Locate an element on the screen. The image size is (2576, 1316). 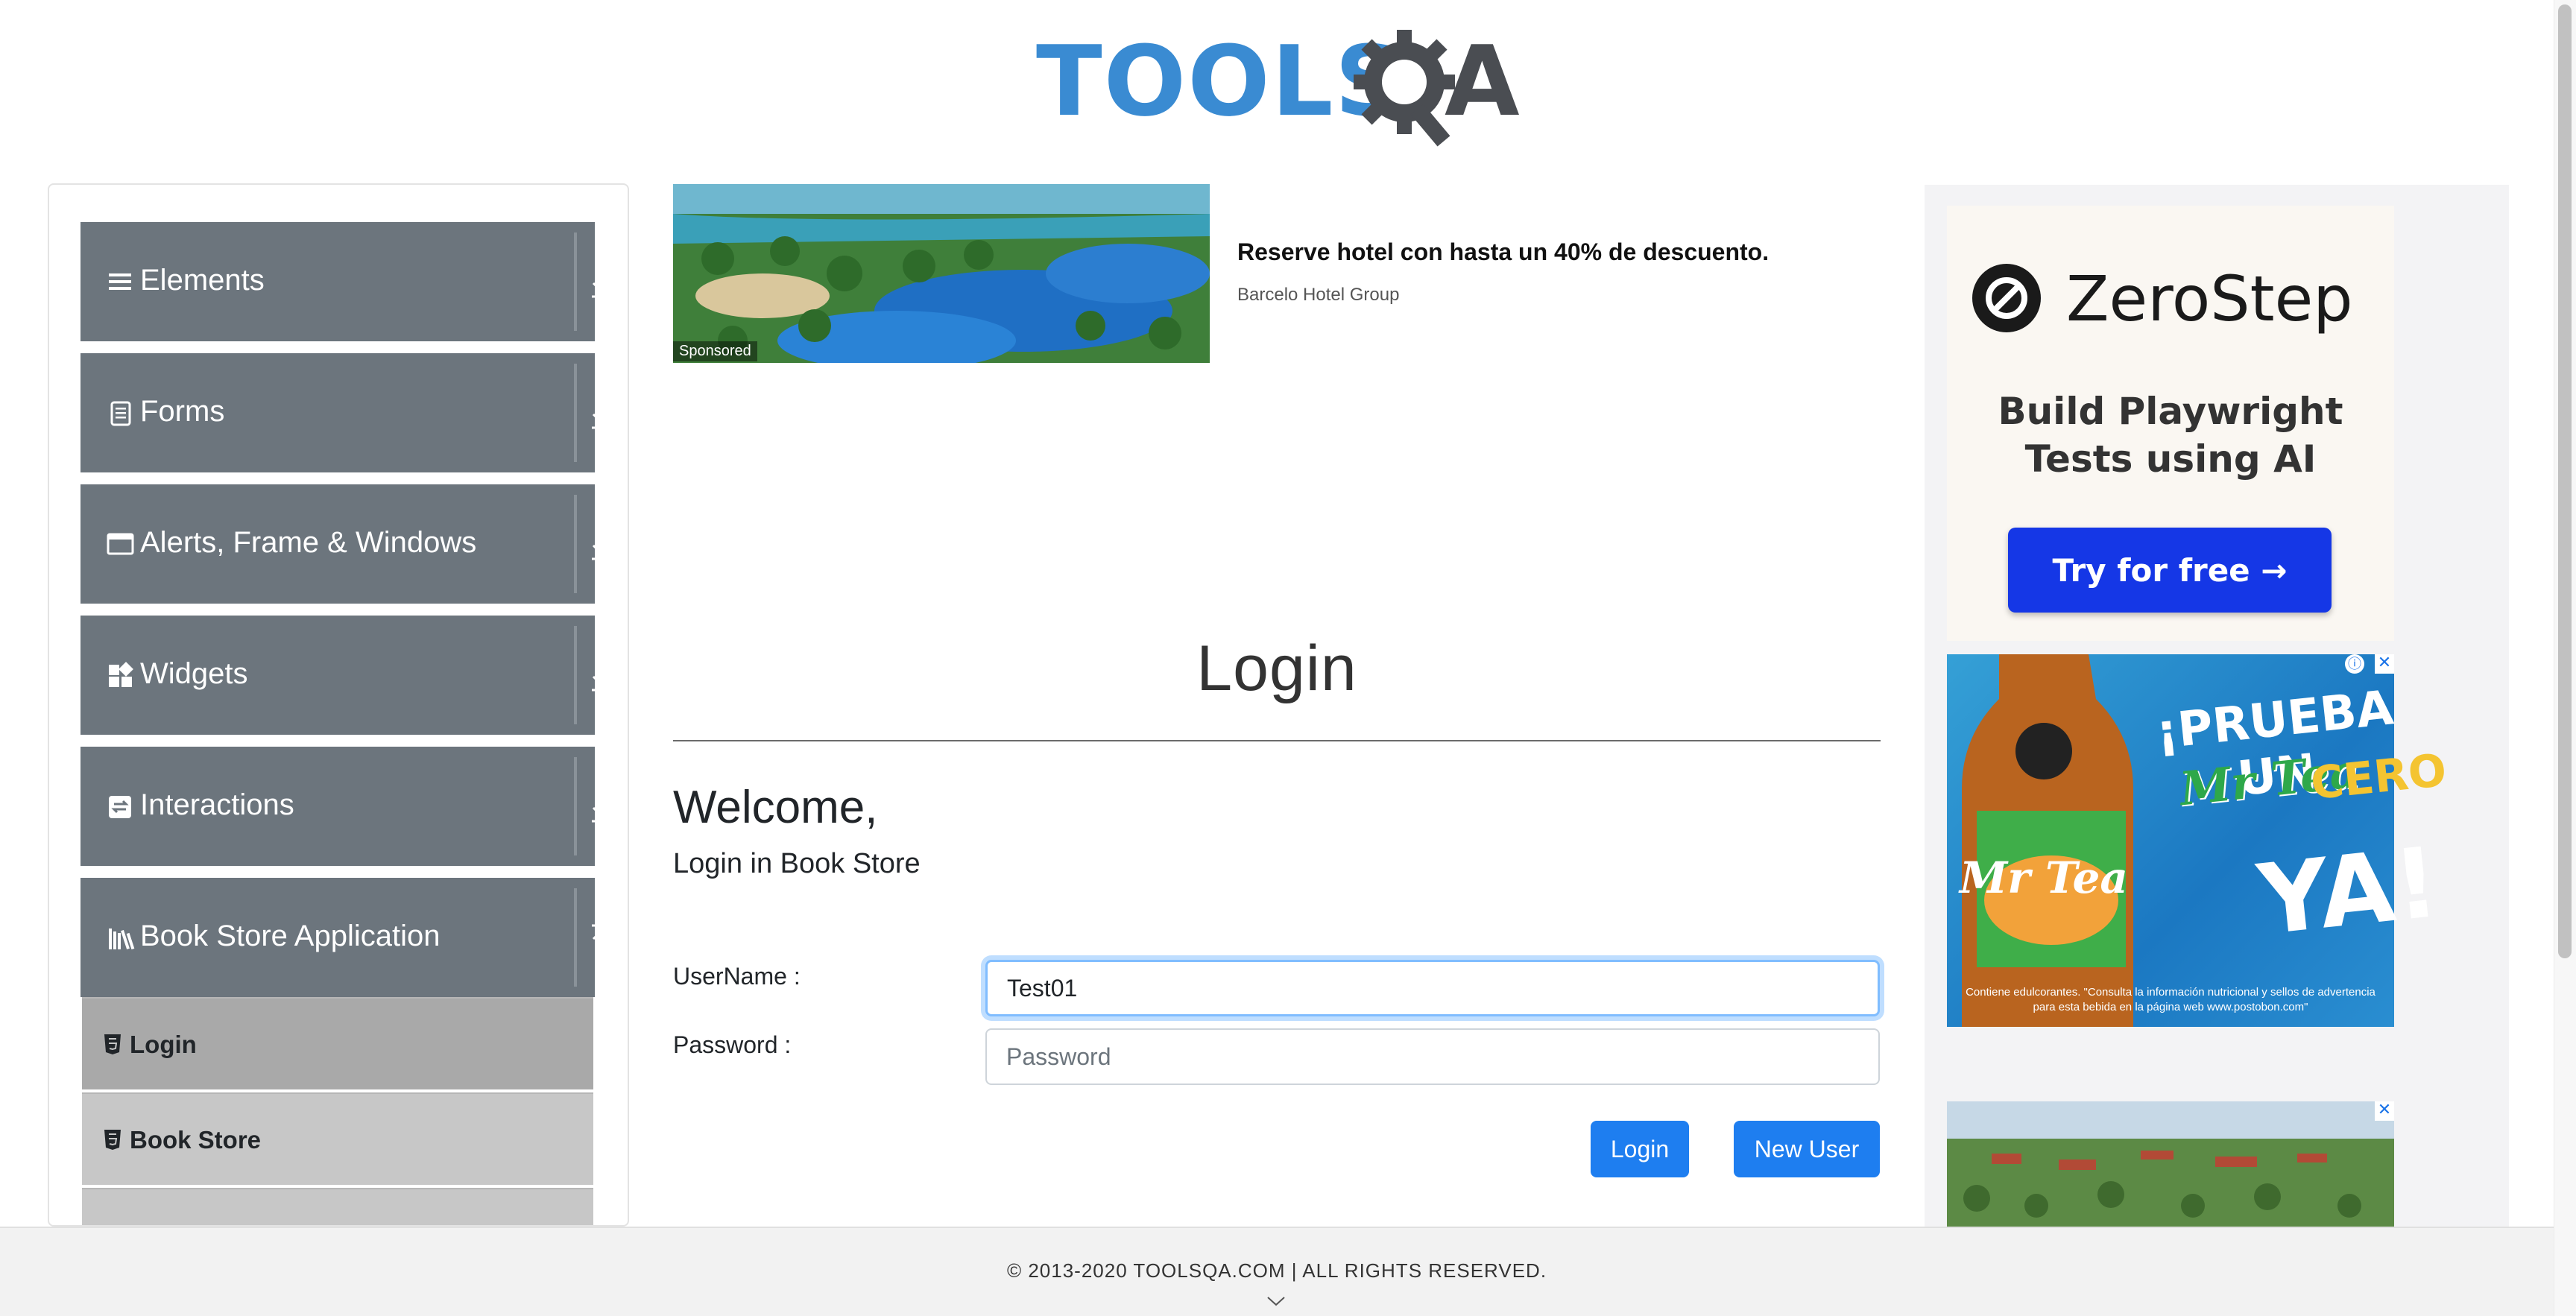
sidebar-item-login: Login is located at coordinates (337, 1043).